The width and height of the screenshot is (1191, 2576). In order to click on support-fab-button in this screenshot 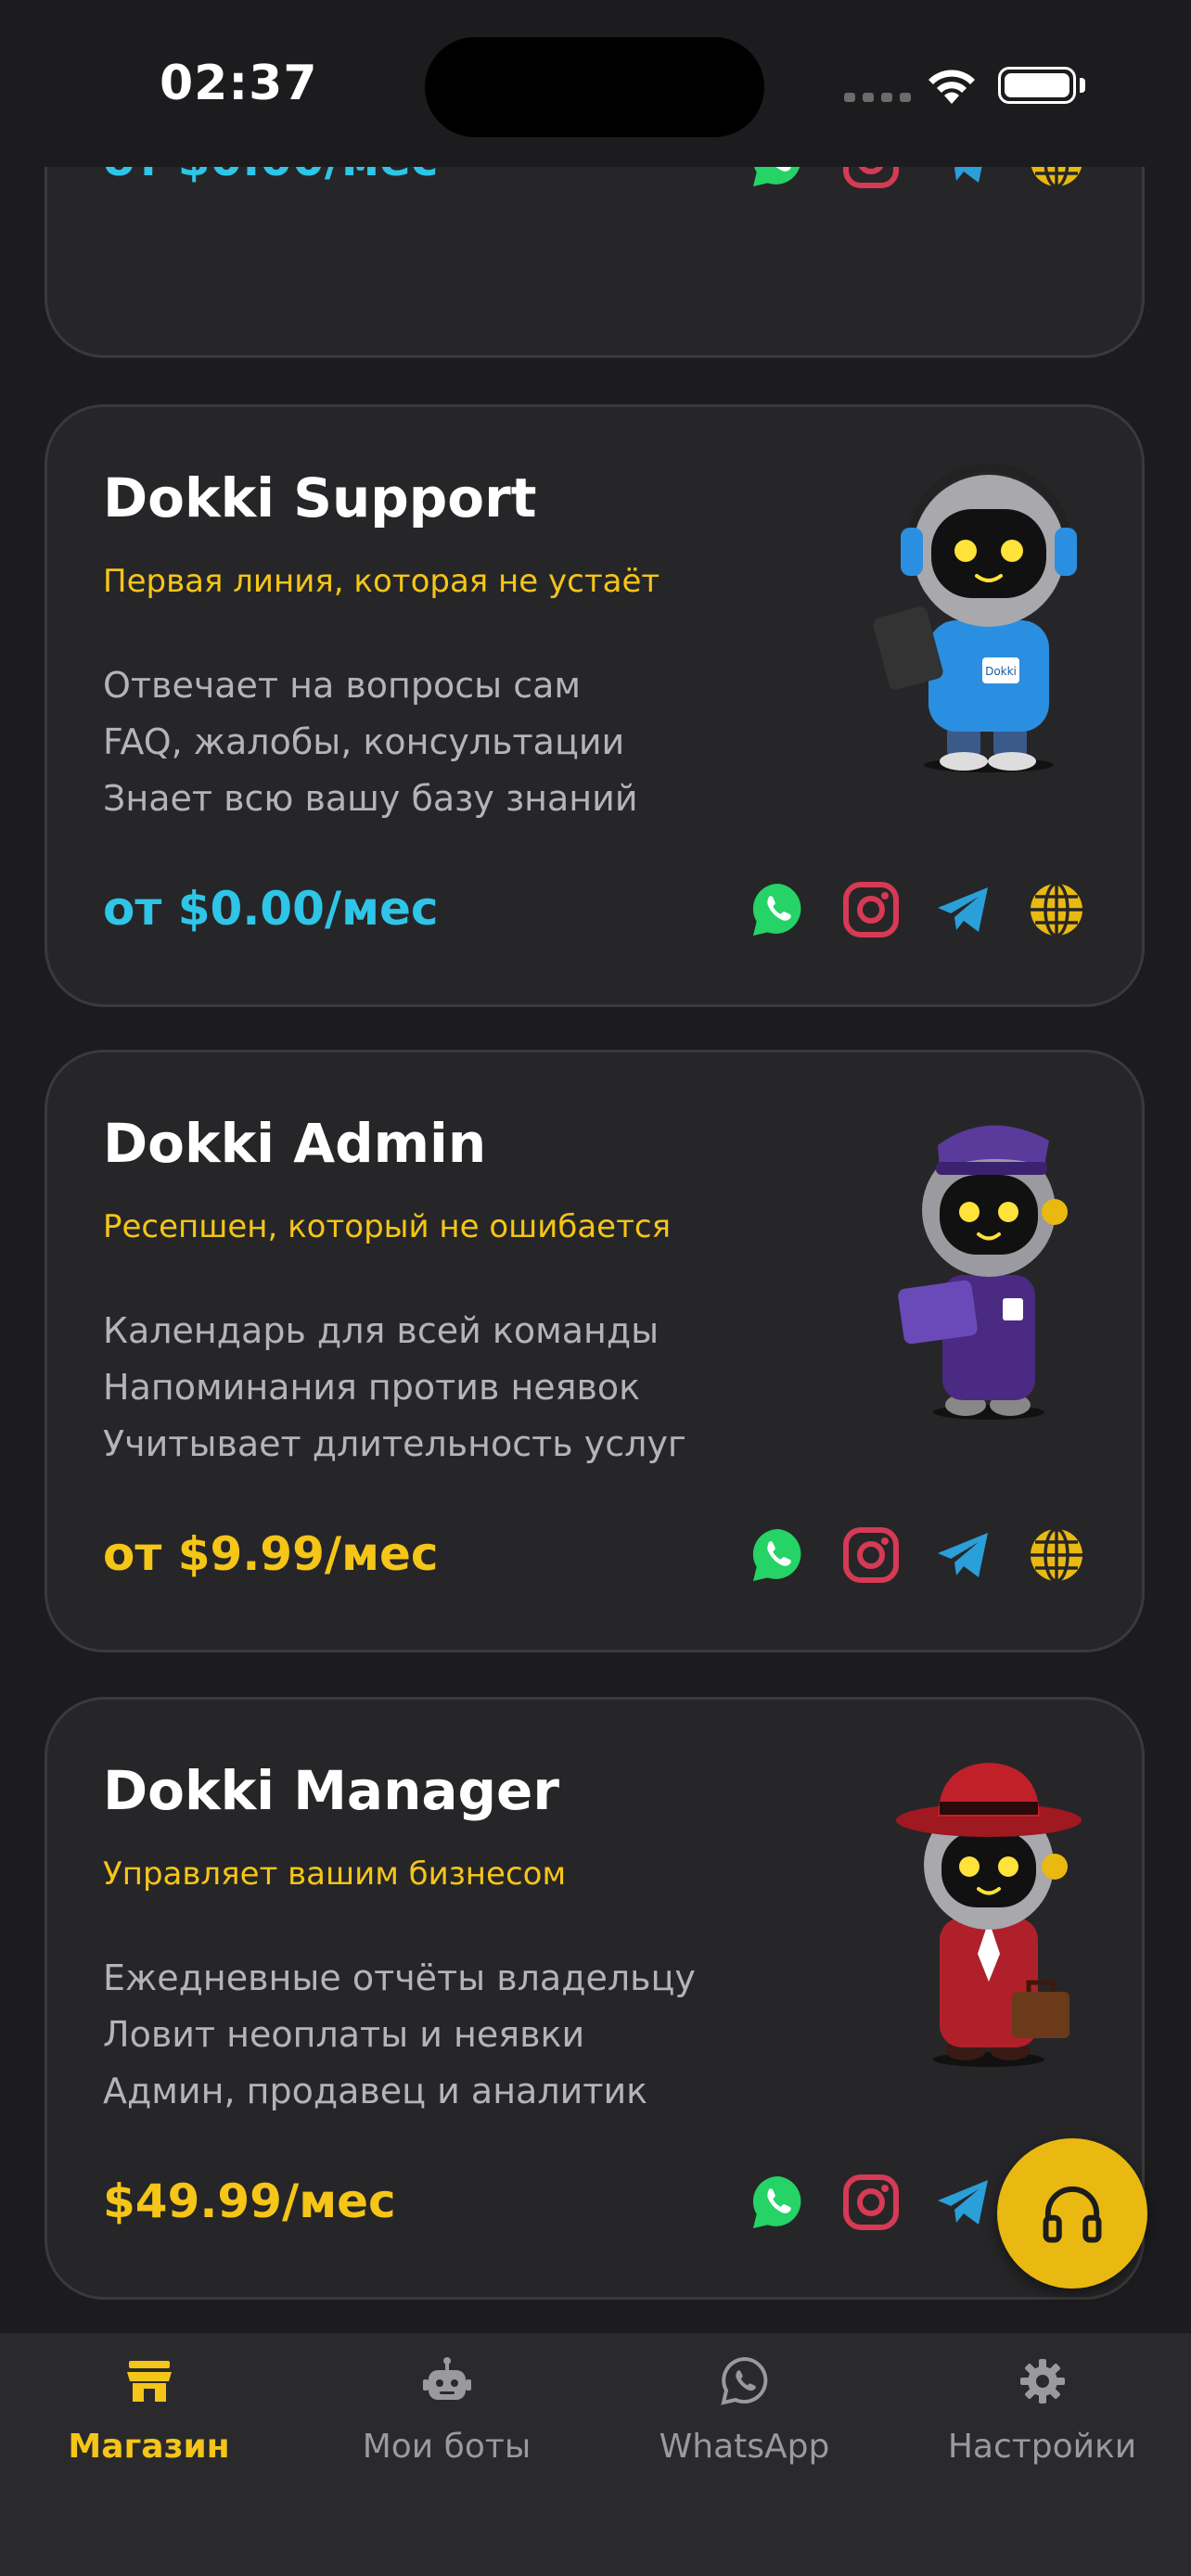, I will do `click(1072, 2213)`.